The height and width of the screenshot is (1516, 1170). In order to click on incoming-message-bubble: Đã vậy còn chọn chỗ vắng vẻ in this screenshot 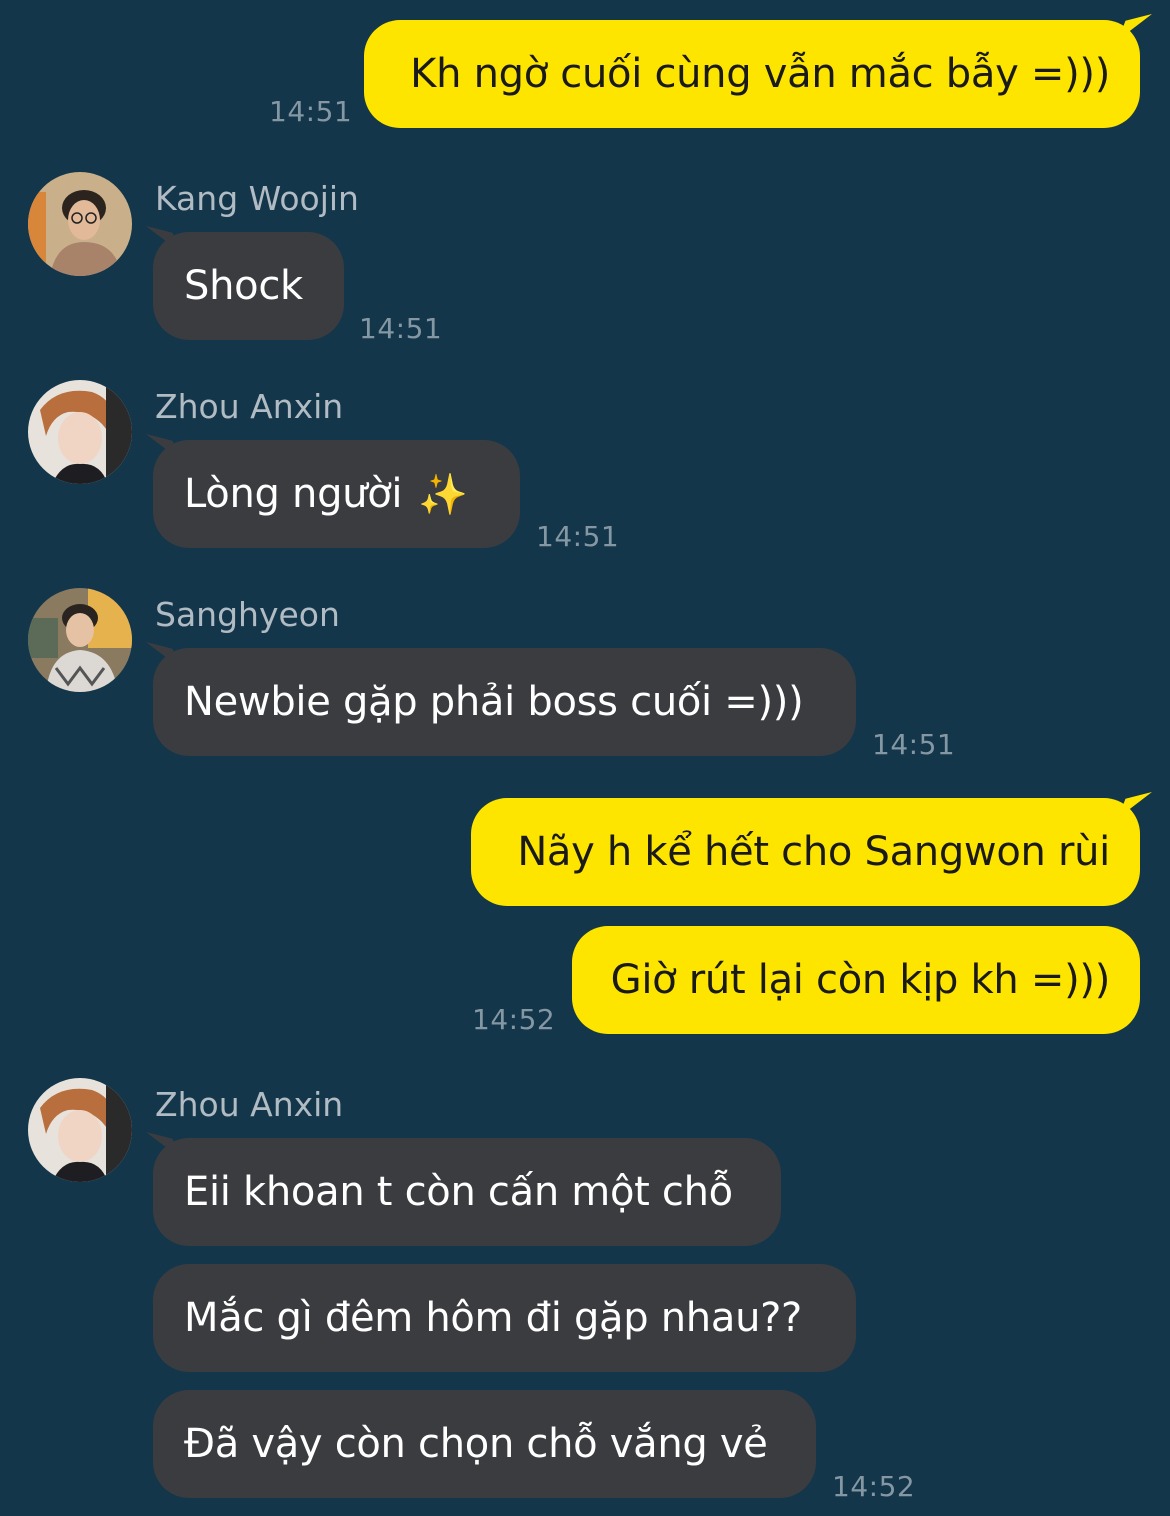, I will do `click(484, 1444)`.